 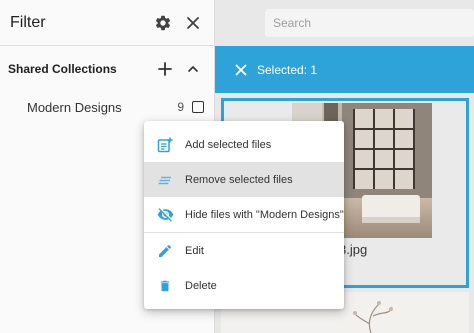 I want to click on trash-icon, so click(x=165, y=286).